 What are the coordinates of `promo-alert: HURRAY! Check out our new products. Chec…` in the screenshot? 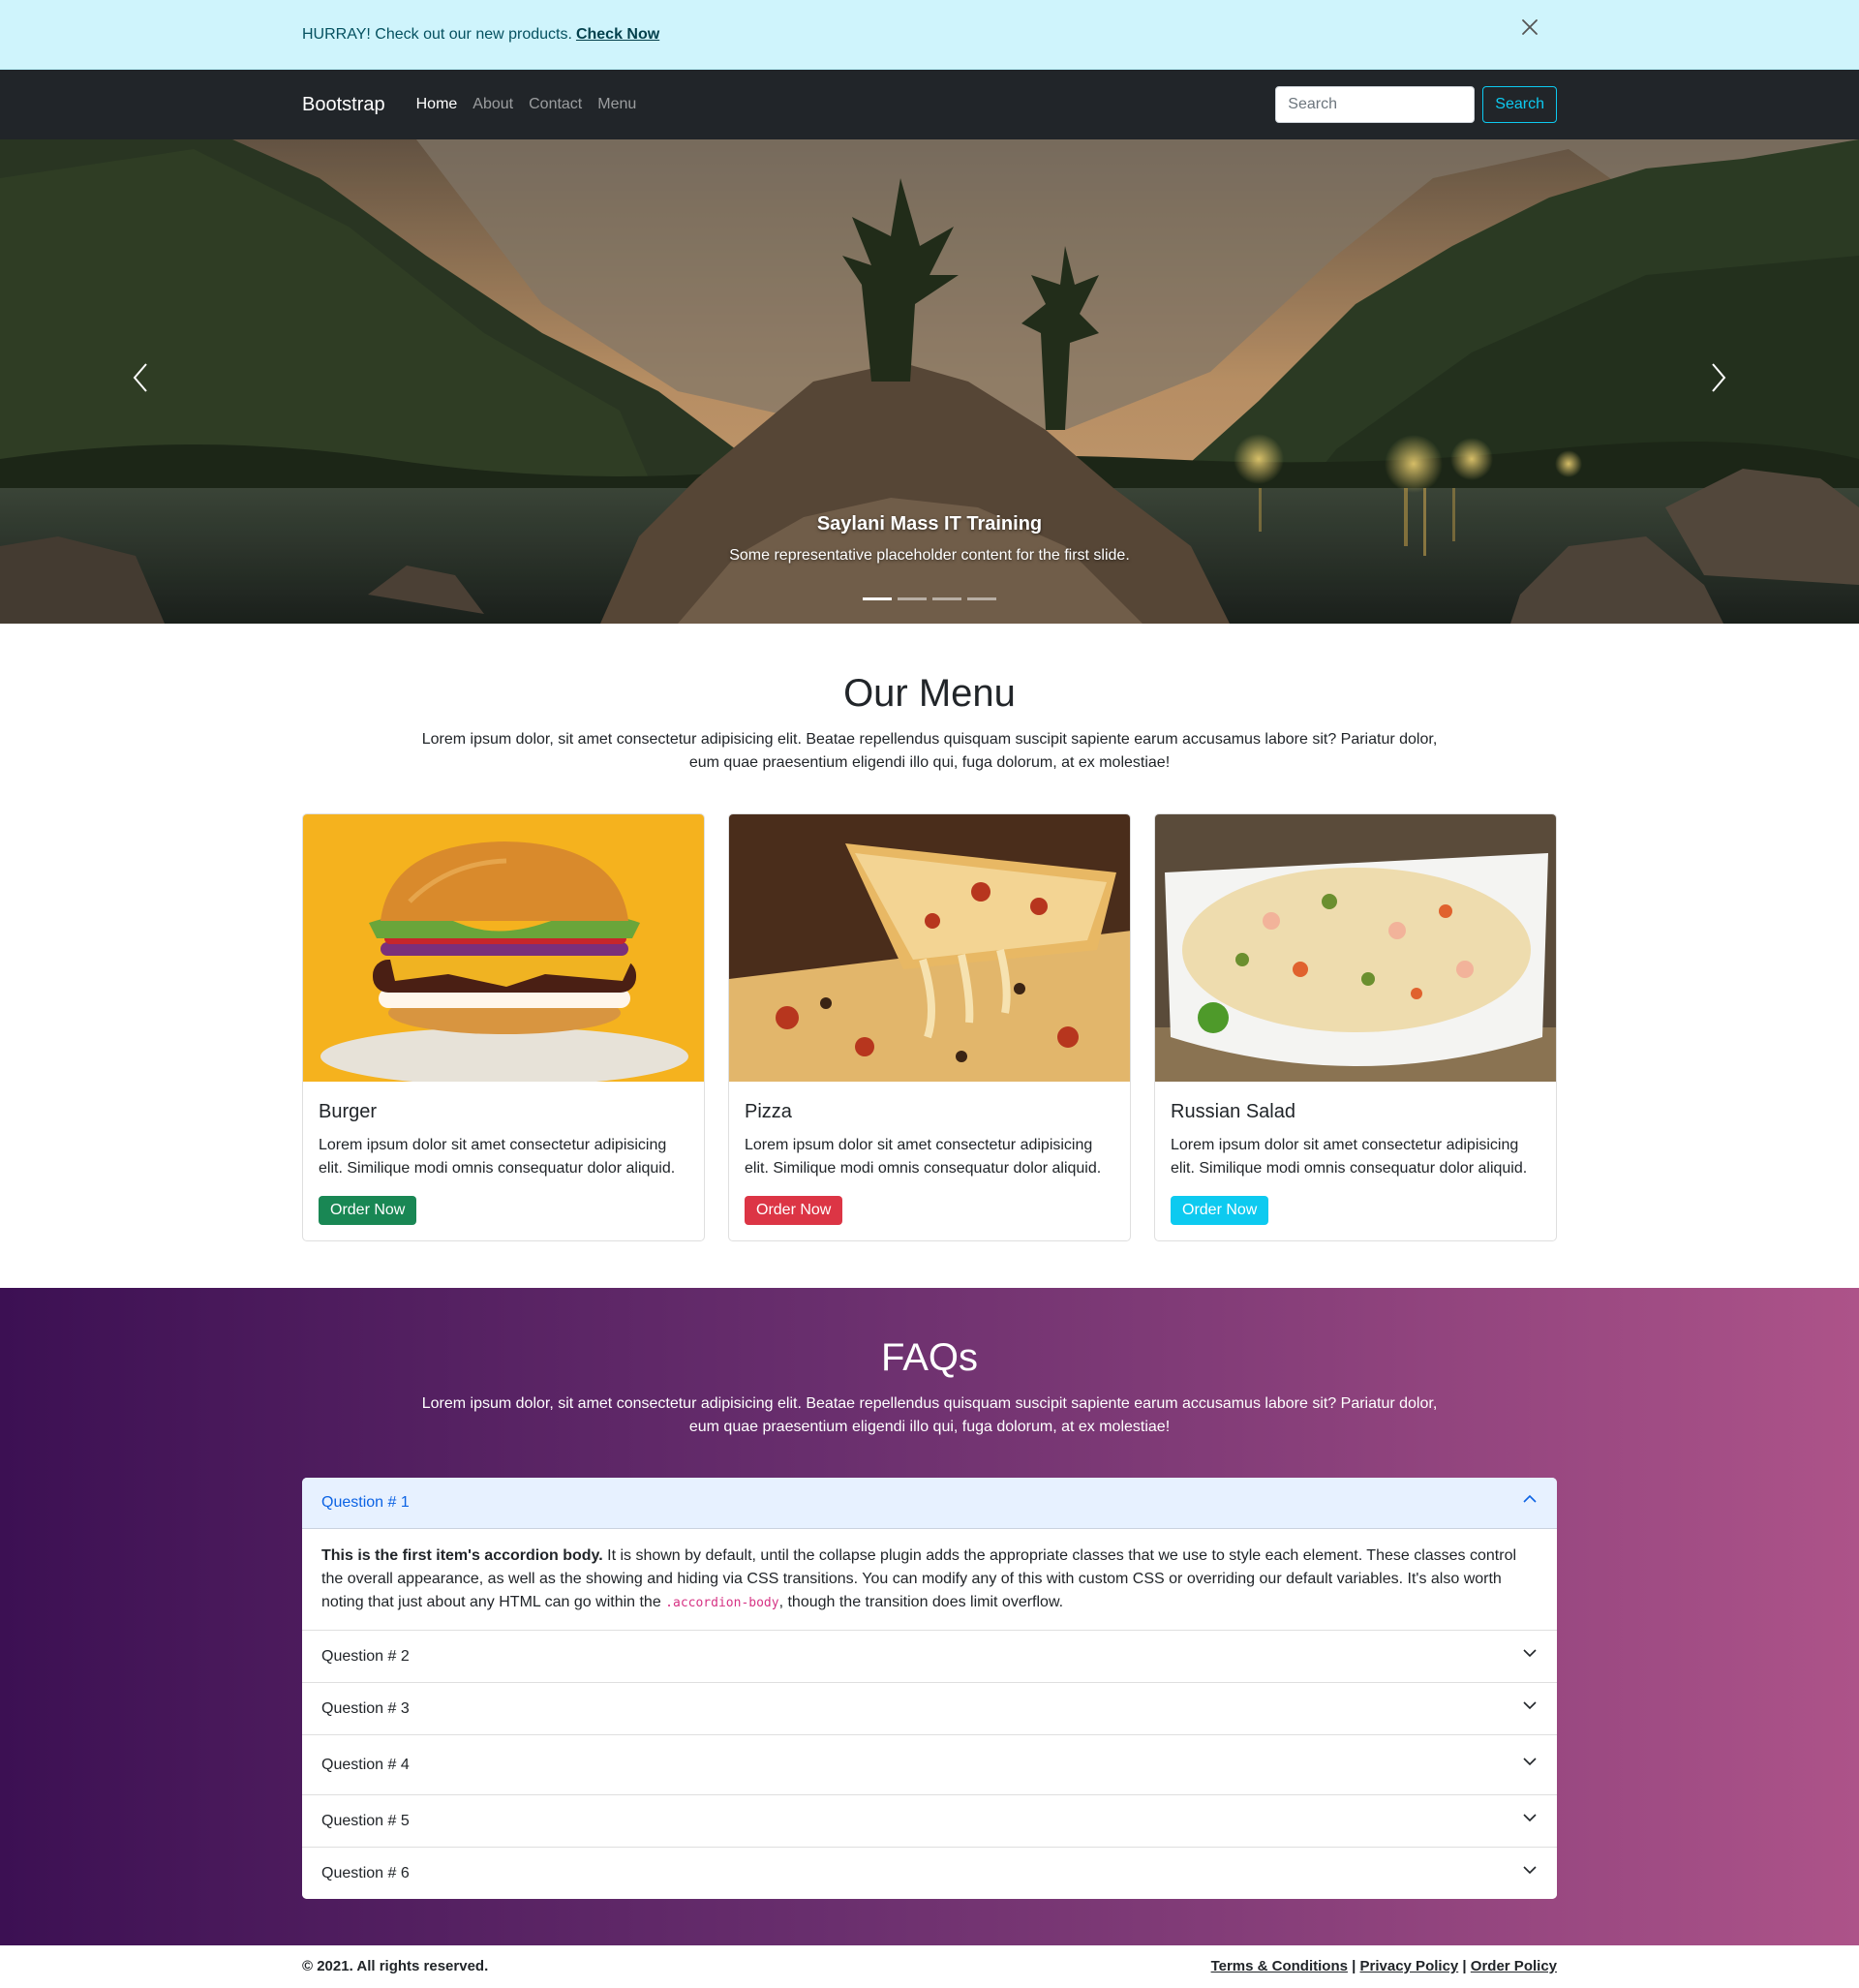 It's located at (929, 35).